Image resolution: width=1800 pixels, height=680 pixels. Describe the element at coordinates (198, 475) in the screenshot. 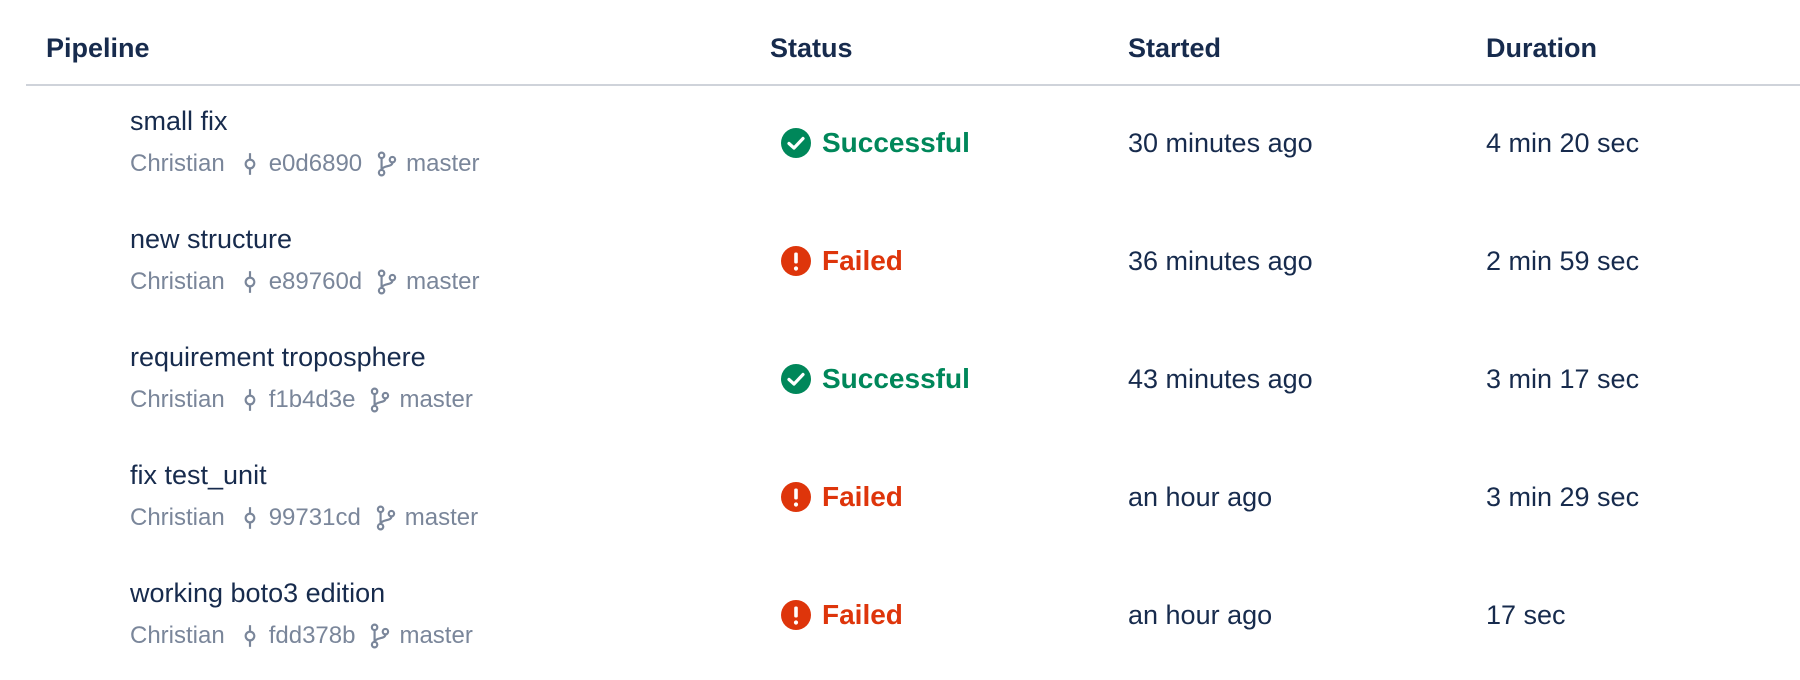

I see `pipeline-title-link: fix test_unit` at that location.